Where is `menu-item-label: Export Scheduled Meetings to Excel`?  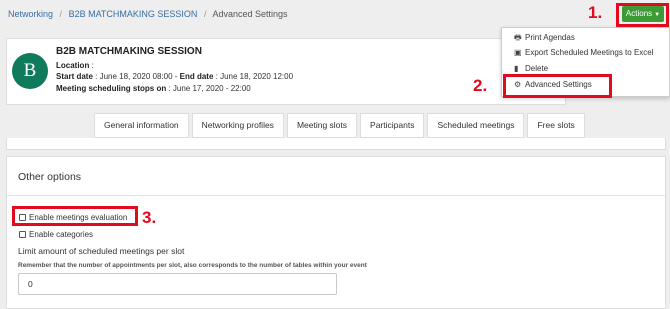
menu-item-label: Export Scheduled Meetings to Excel is located at coordinates (589, 52).